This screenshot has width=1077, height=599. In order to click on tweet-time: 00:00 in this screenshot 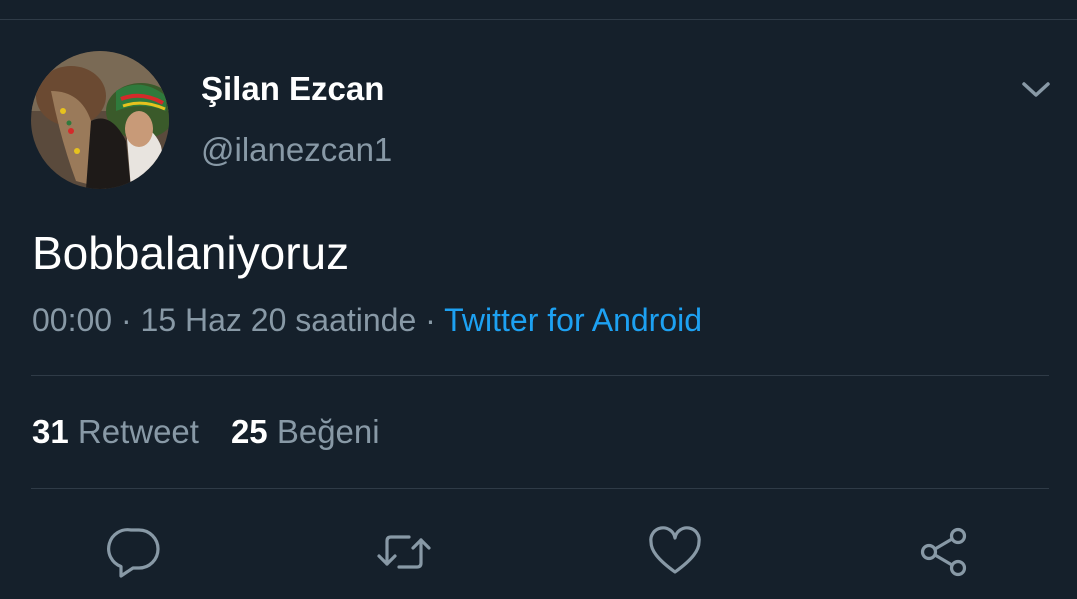, I will do `click(72, 320)`.